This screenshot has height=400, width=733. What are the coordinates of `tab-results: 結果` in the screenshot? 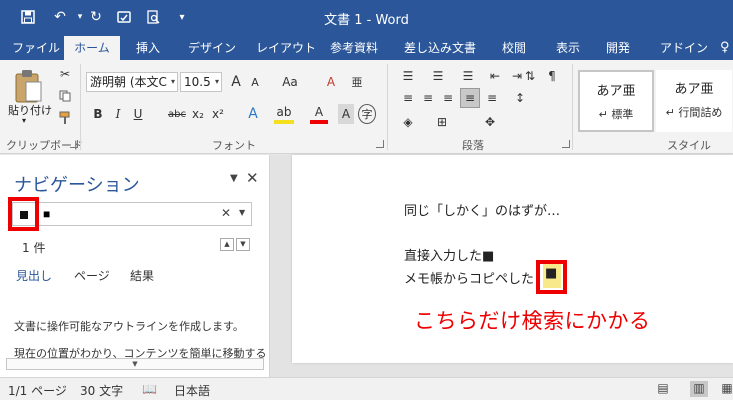 It's located at (142, 275).